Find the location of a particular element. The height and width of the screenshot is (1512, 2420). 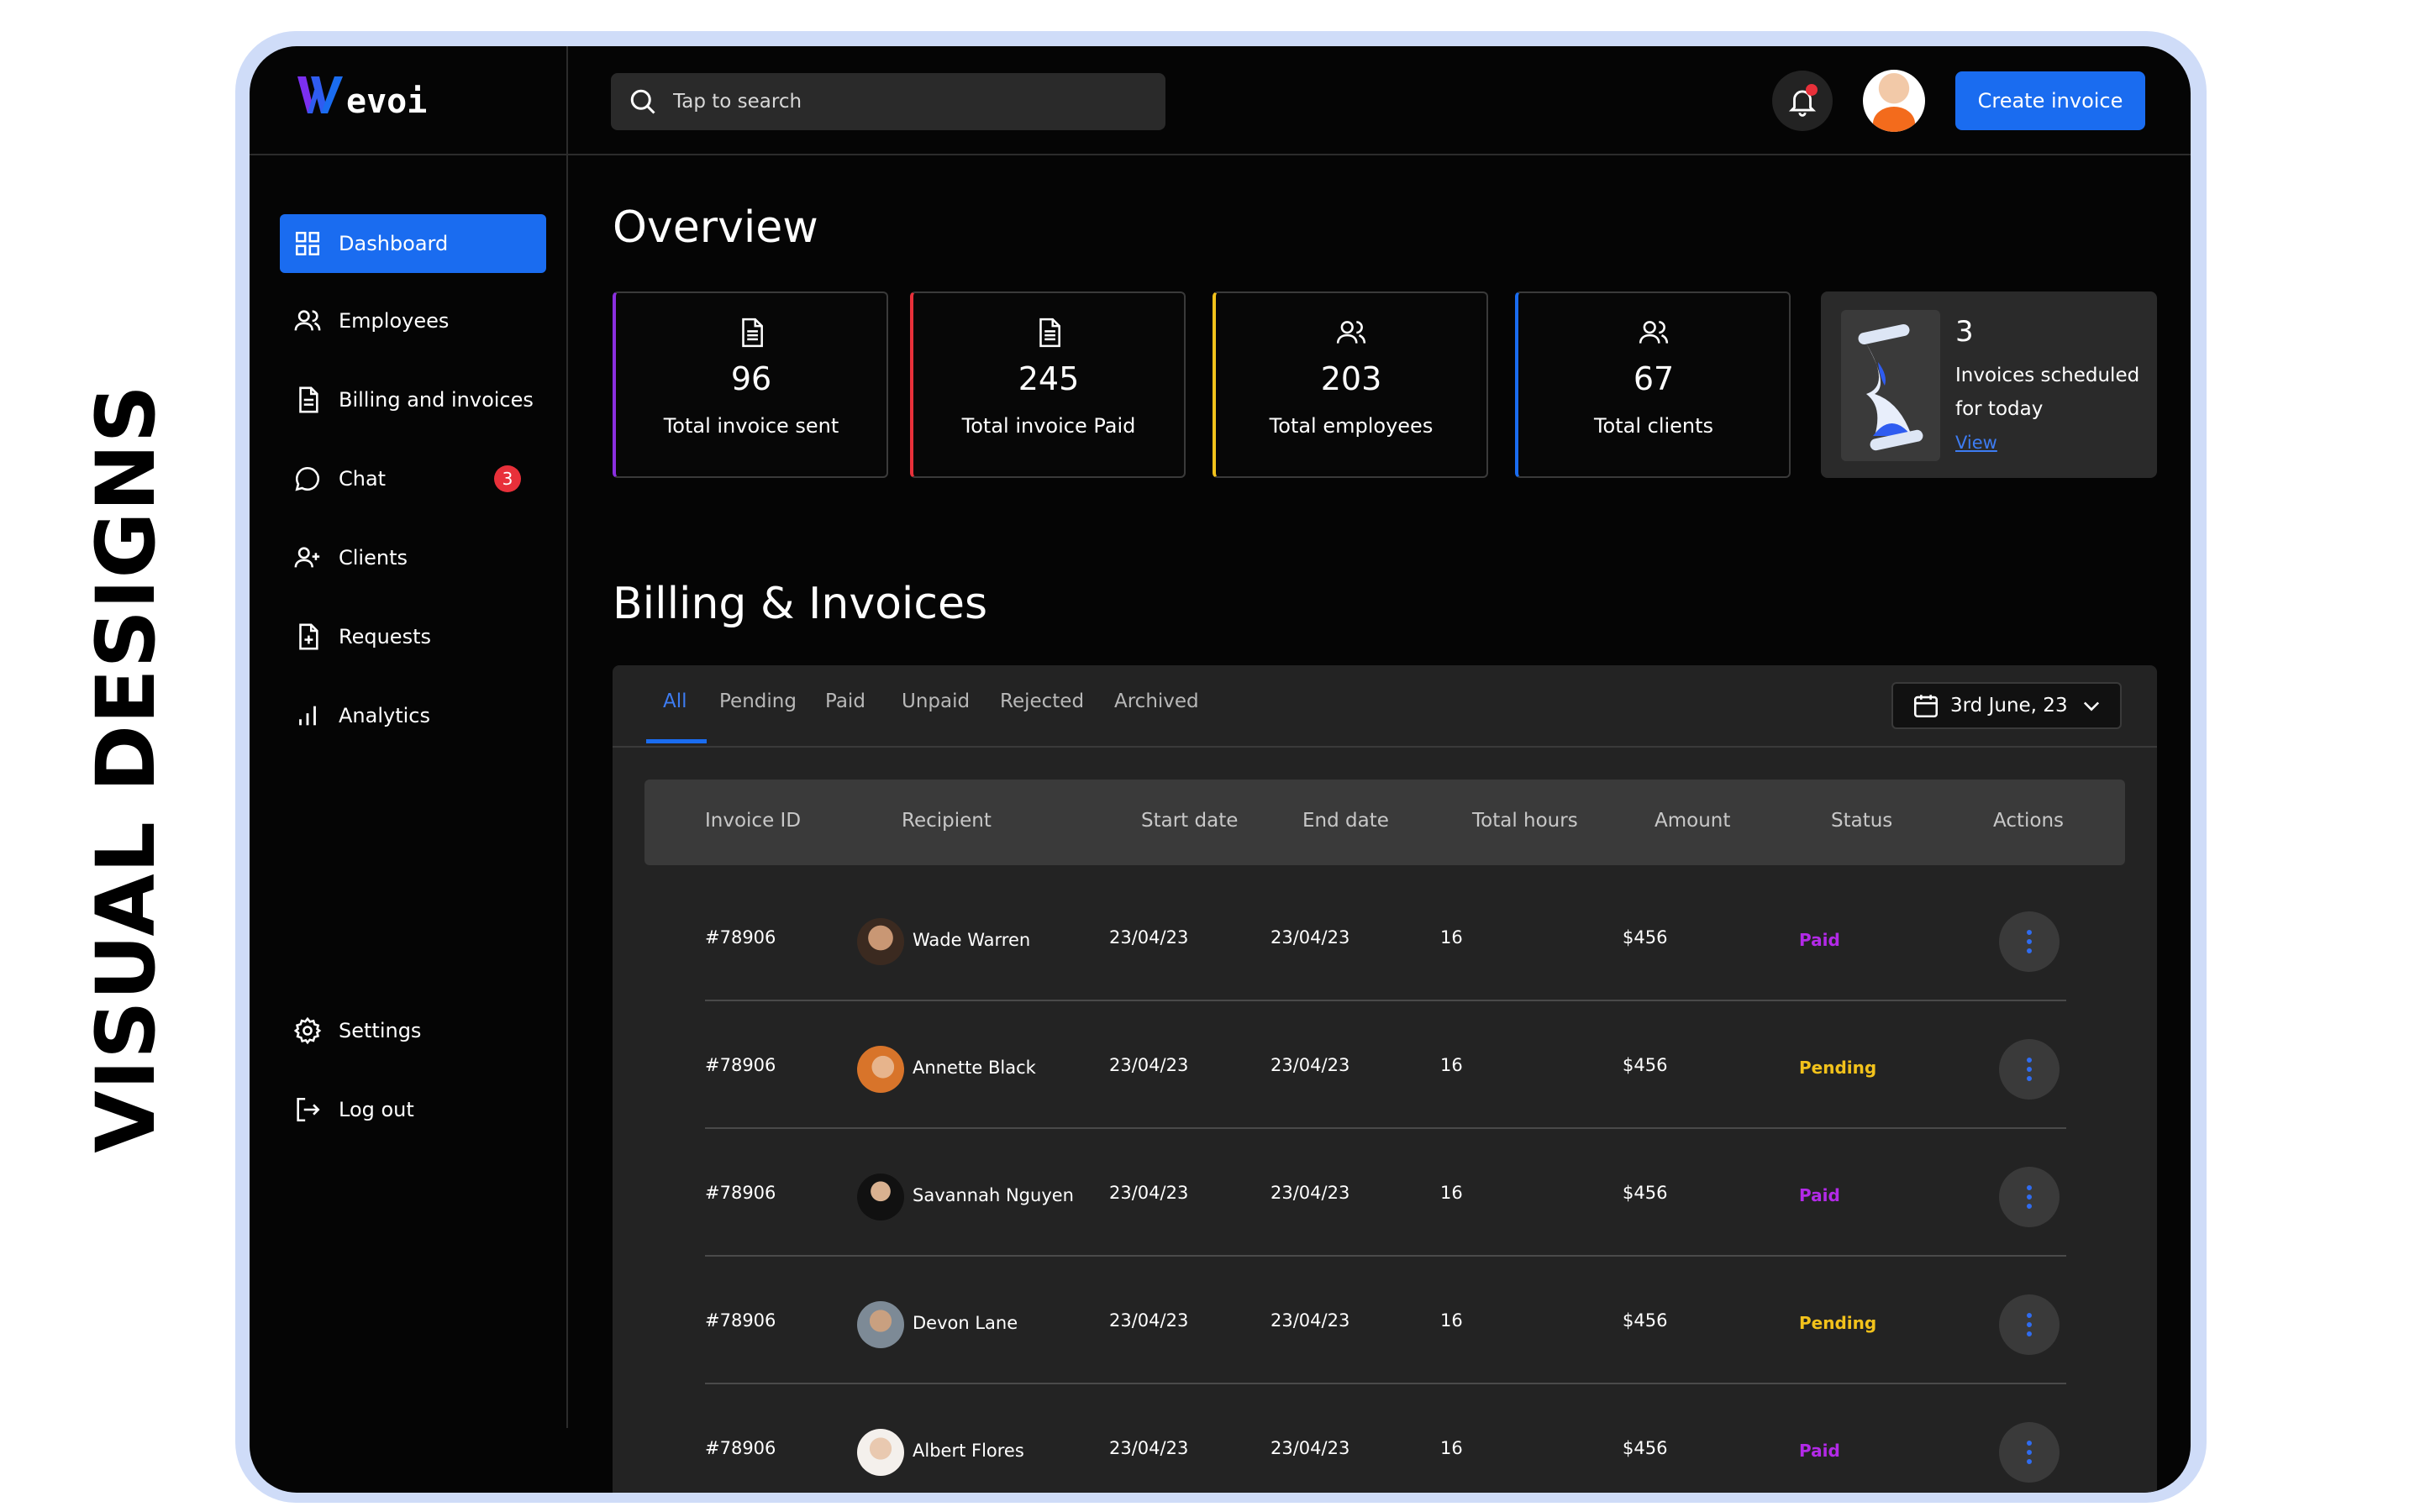

users-icon is located at coordinates (1654, 333).